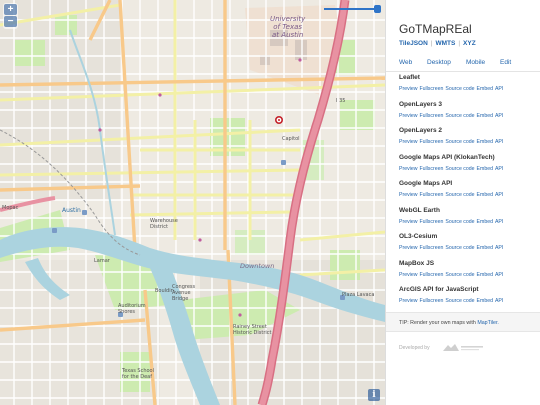 Image resolution: width=540 pixels, height=405 pixels. What do you see at coordinates (252, 330) in the screenshot?
I see `map-label-rainey: Rainey Street Historic District` at bounding box center [252, 330].